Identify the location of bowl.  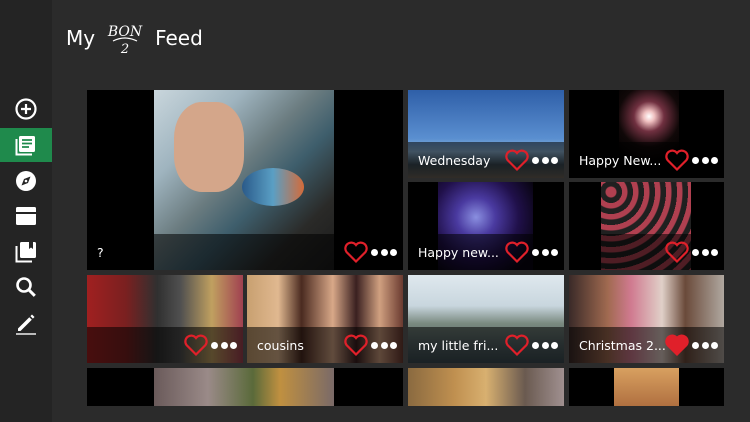
(273, 187).